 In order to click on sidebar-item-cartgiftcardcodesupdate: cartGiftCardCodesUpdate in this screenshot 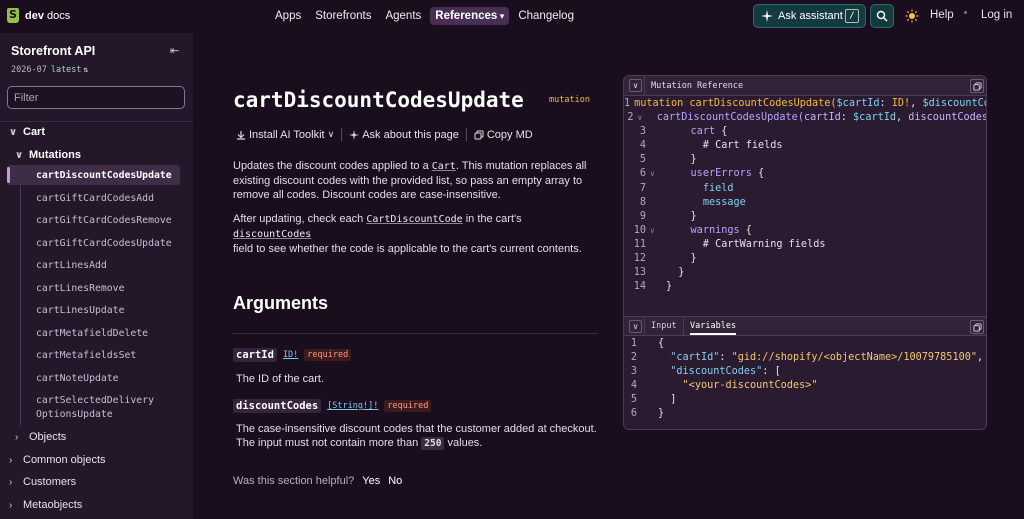, I will do `click(104, 243)`.